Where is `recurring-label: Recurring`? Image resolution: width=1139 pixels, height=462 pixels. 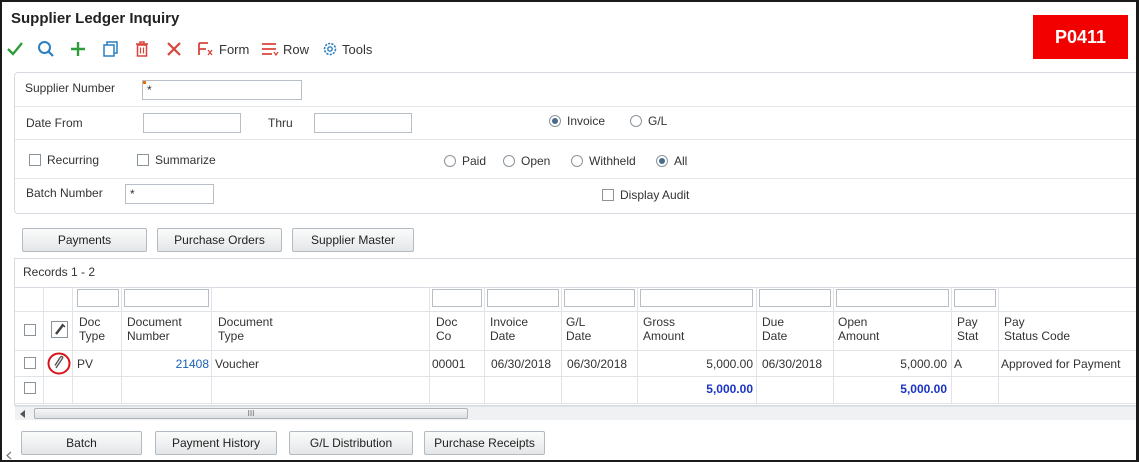
recurring-label: Recurring is located at coordinates (73, 160).